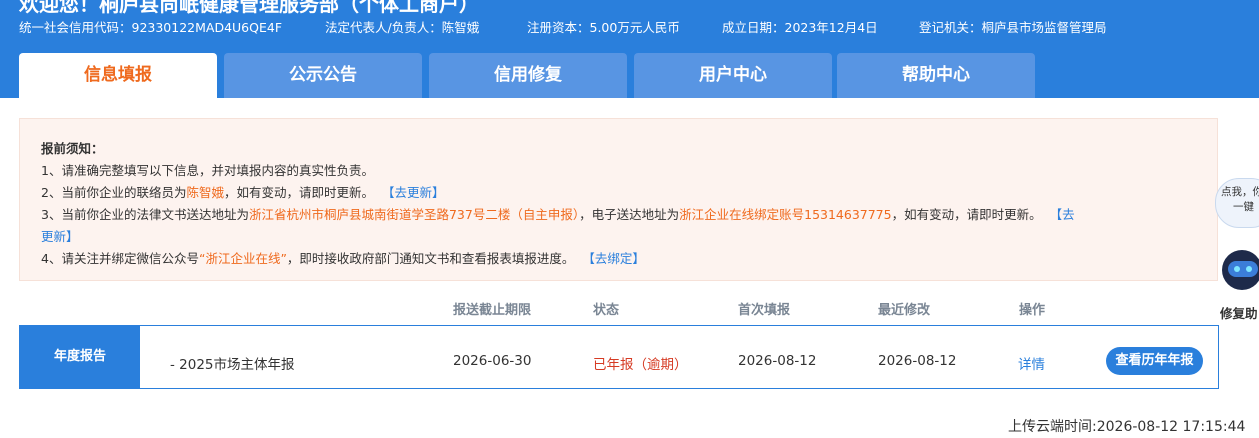 The width and height of the screenshot is (1259, 438). What do you see at coordinates (80, 357) in the screenshot?
I see `row-label-annual-report: 年度报告` at bounding box center [80, 357].